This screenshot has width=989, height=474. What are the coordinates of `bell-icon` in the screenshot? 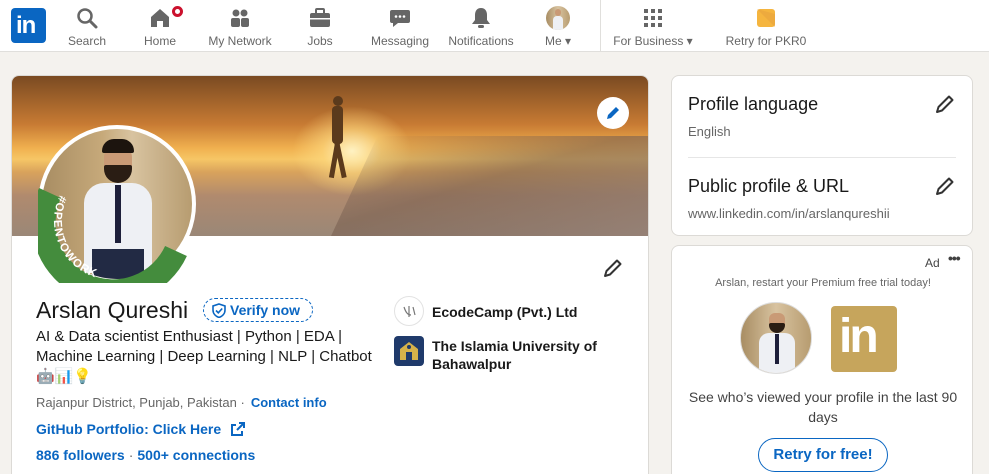 It's located at (481, 18).